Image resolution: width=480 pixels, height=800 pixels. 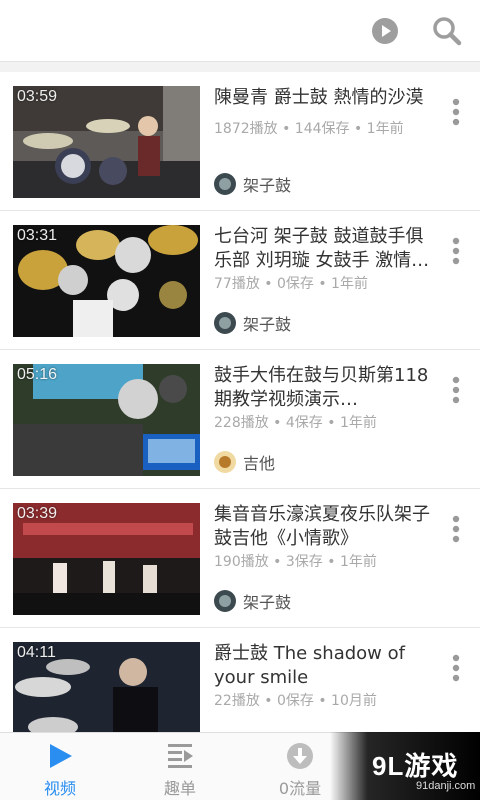 What do you see at coordinates (37, 235) in the screenshot?
I see `duration-label: 03:31` at bounding box center [37, 235].